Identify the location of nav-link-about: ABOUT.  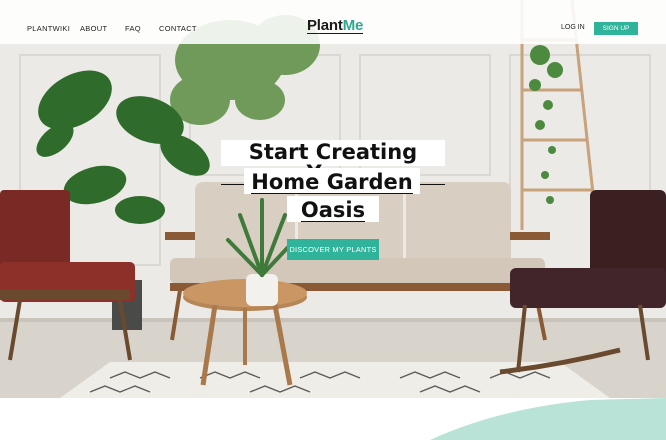
(93, 28).